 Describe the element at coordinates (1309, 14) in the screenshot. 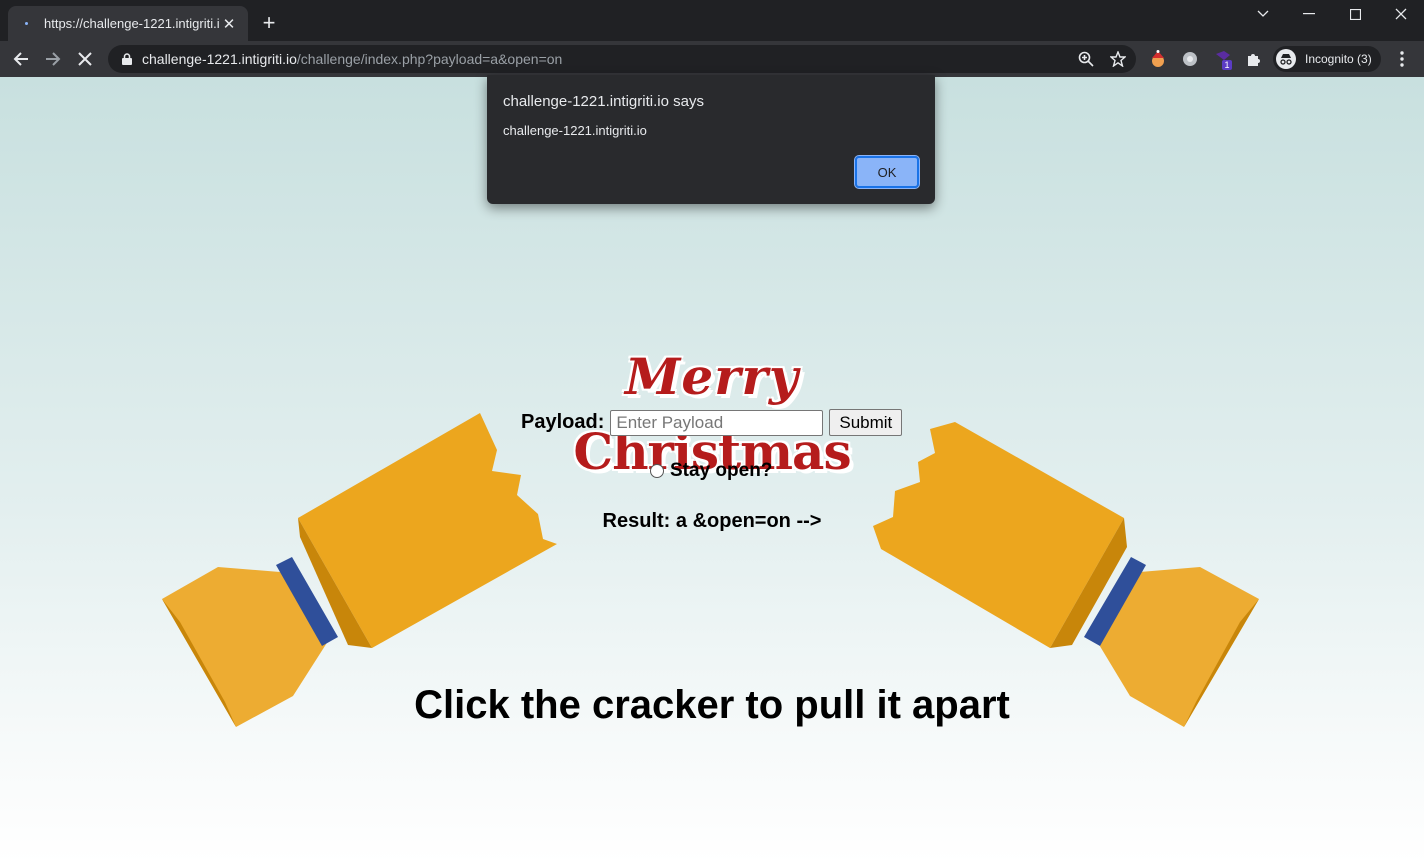

I see `minimize-icon` at that location.